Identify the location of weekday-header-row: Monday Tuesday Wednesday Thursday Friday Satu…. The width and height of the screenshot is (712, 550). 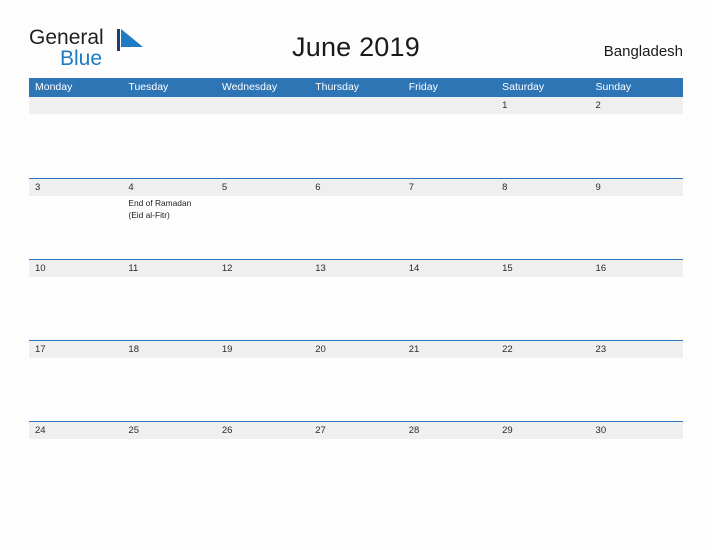
(356, 87).